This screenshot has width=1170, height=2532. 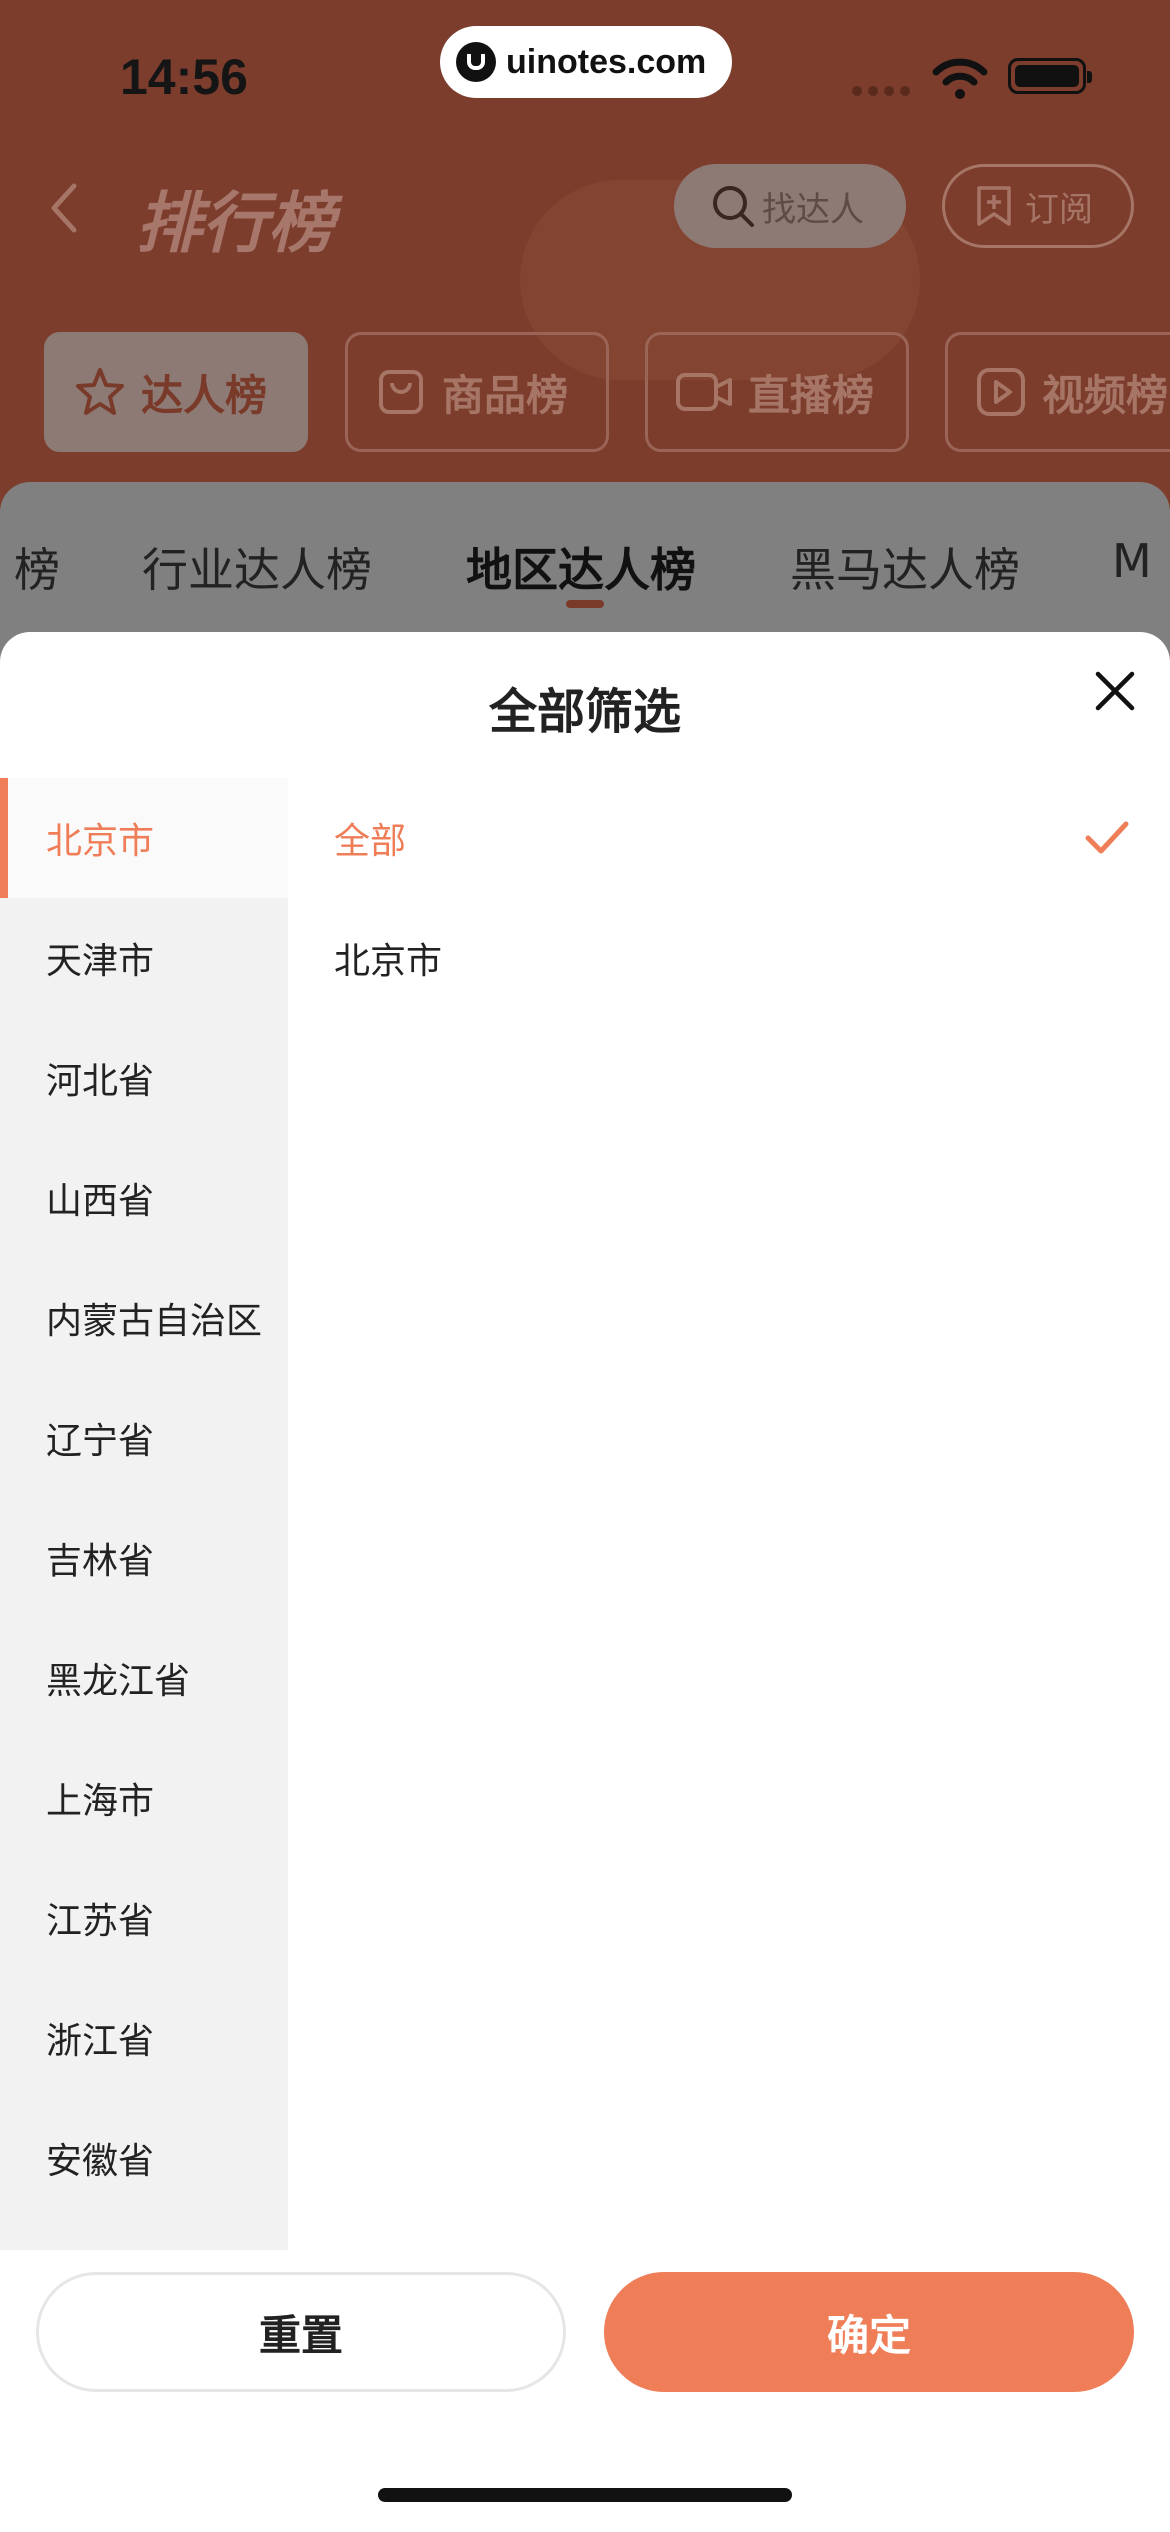 I want to click on bag-icon, so click(x=401, y=392).